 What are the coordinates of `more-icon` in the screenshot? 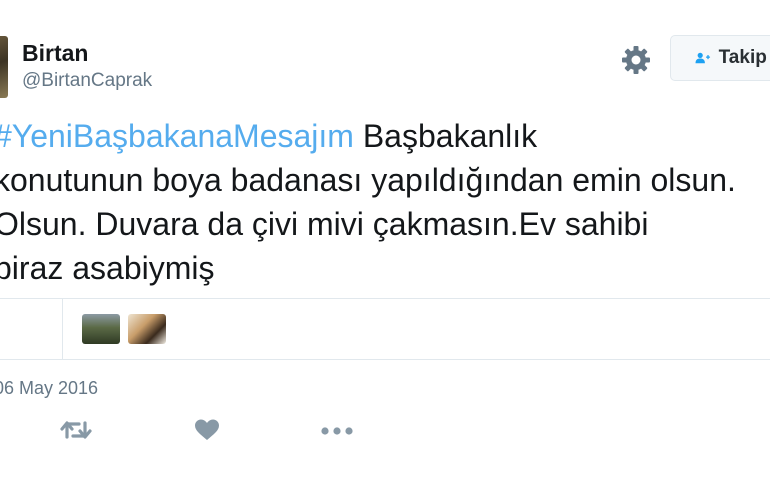 It's located at (337, 430).